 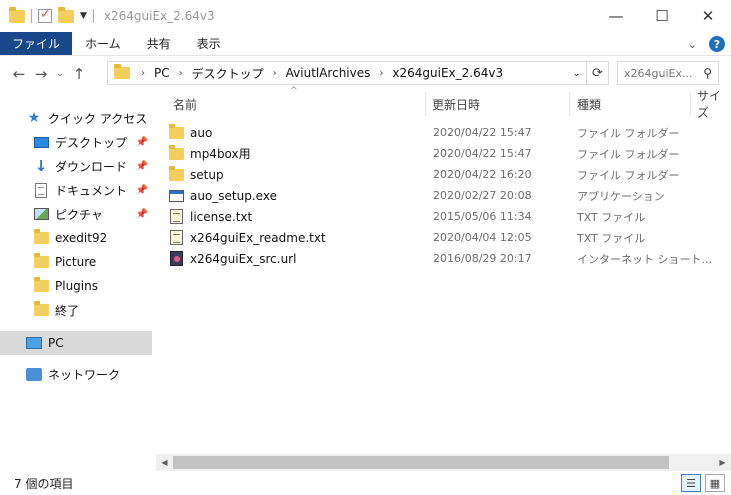 What do you see at coordinates (91, 142) in the screenshot?
I see `sidebar-item-label: デスクトップ` at bounding box center [91, 142].